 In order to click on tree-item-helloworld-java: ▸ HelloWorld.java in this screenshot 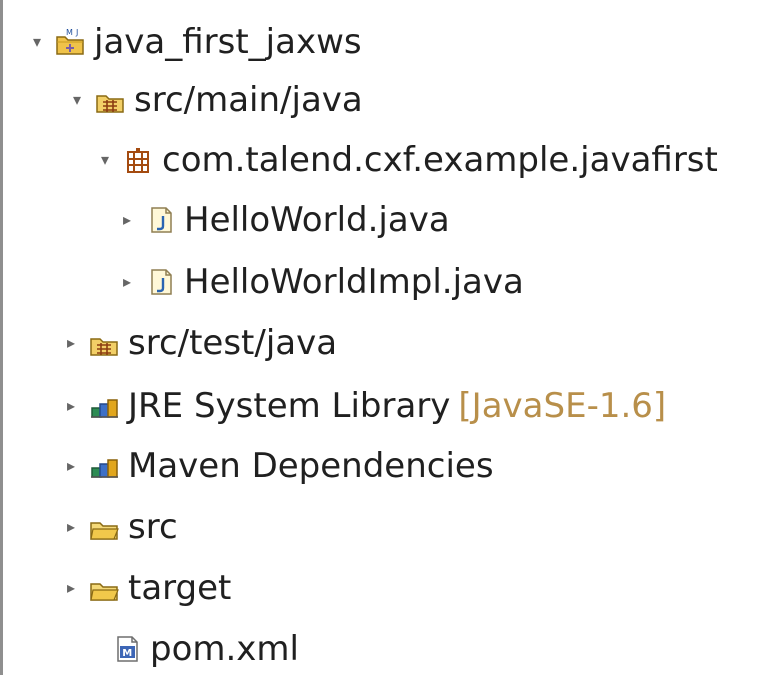, I will do `click(284, 220)`.